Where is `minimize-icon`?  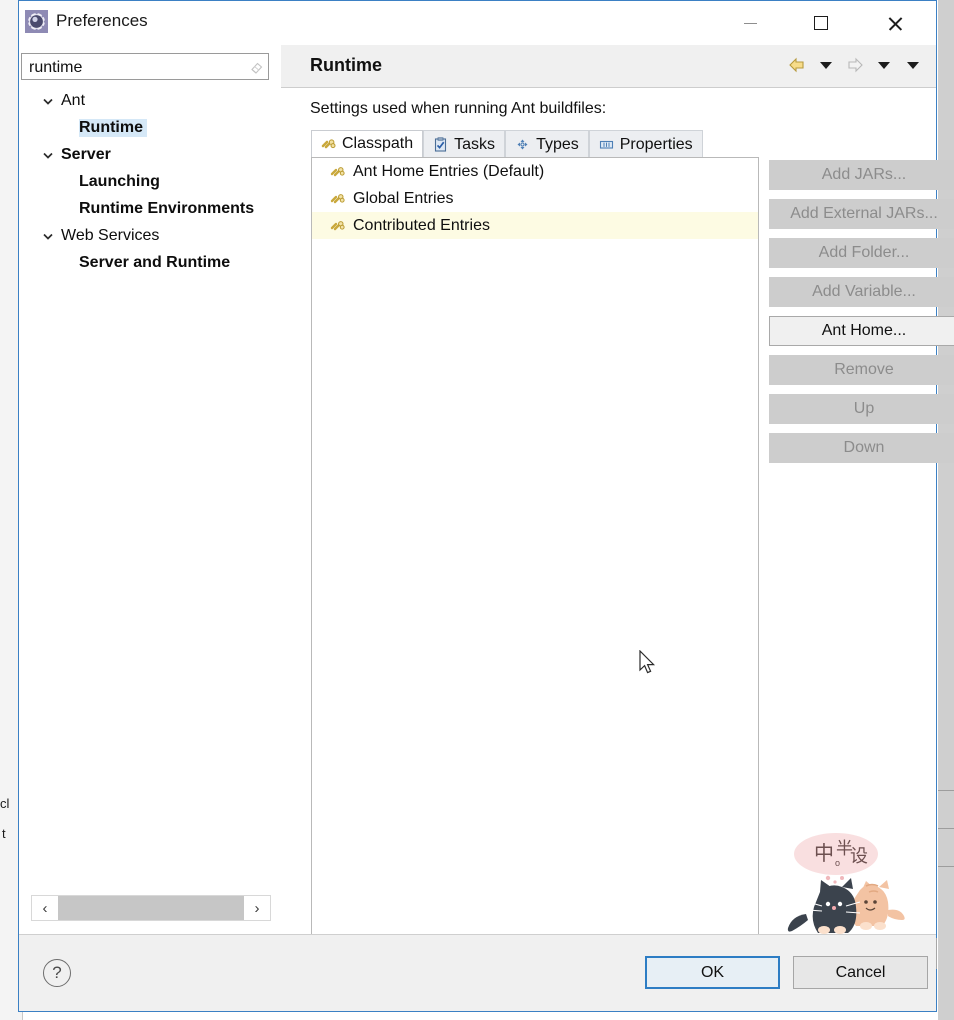
minimize-icon is located at coordinates (750, 23).